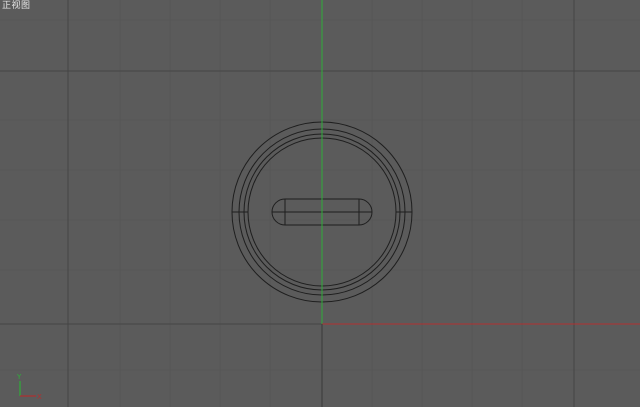 The height and width of the screenshot is (407, 640). I want to click on gizmo-y-label: Y, so click(19, 377).